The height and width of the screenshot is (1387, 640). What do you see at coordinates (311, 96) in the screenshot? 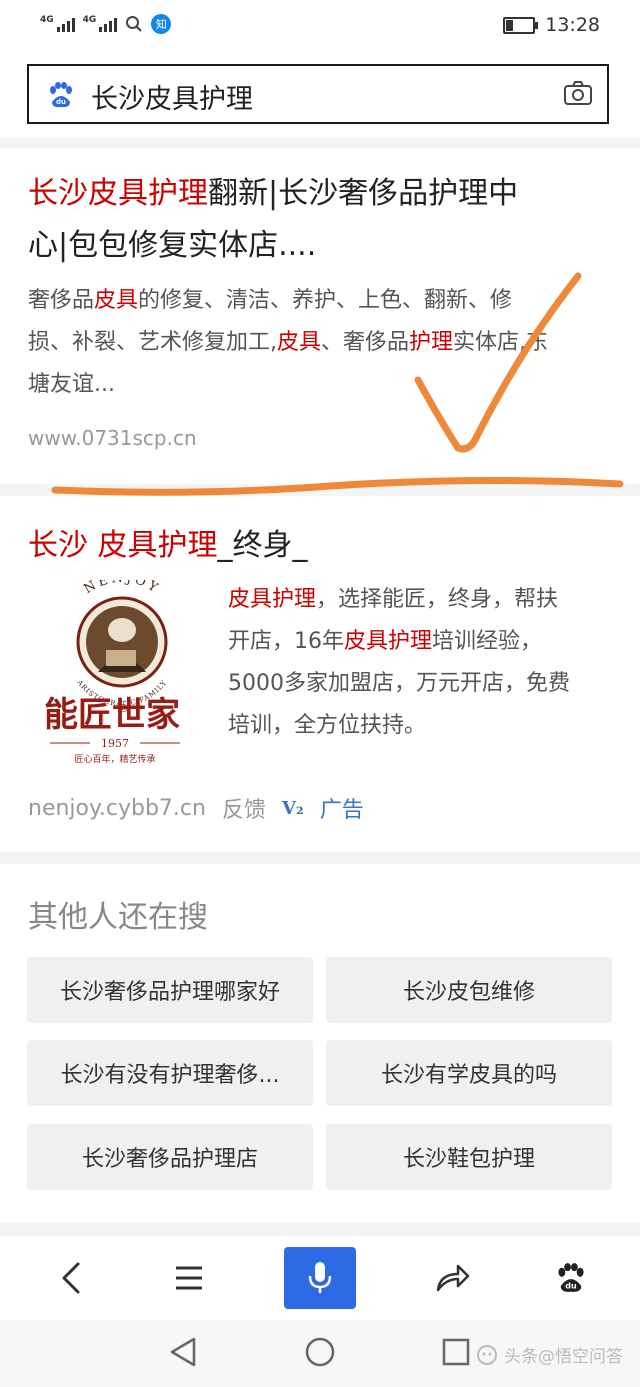
I see `search-input` at bounding box center [311, 96].